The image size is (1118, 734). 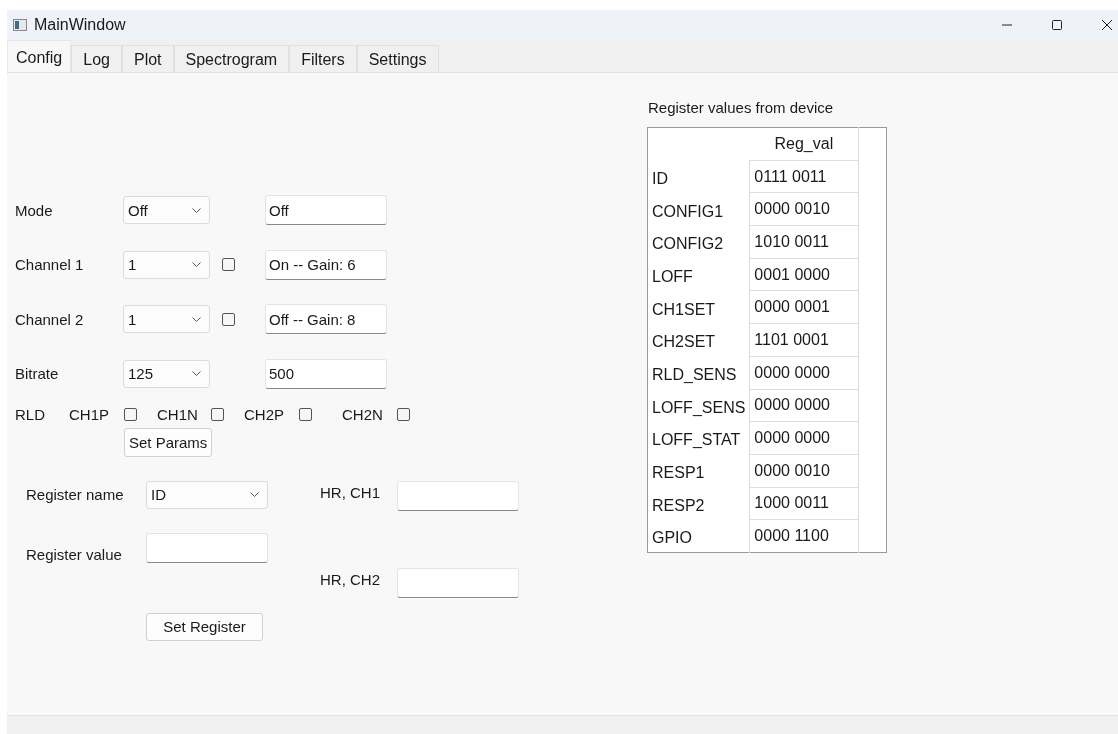 I want to click on field-label: Channel 1, so click(x=50, y=264).